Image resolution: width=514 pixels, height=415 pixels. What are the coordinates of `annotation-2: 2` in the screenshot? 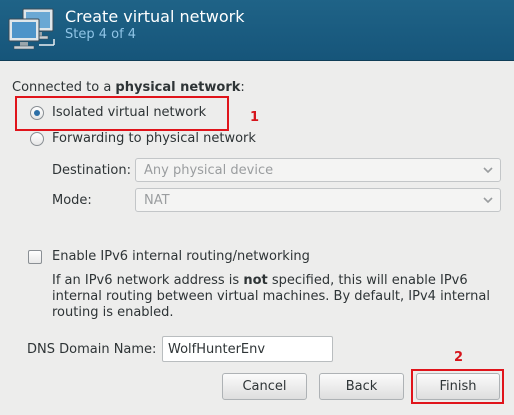 It's located at (459, 357).